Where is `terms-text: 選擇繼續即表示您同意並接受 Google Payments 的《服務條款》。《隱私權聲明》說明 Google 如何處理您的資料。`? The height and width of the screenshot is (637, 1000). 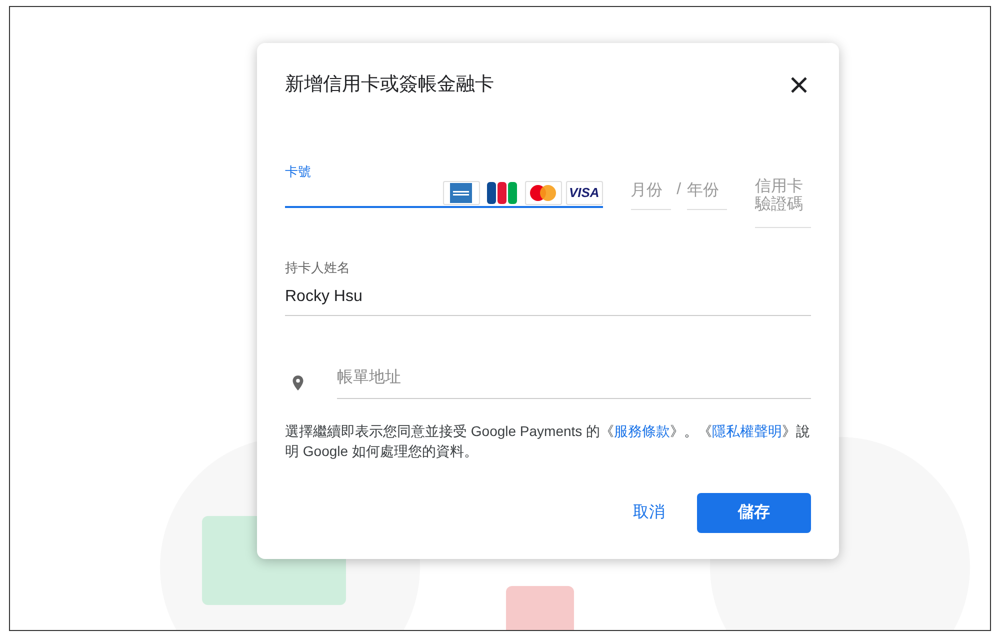 terms-text: 選擇繼續即表示您同意並接受 Google Payments 的《服務條款》。《隱私權聲明》說明 Google 如何處理您的資料。 is located at coordinates (548, 441).